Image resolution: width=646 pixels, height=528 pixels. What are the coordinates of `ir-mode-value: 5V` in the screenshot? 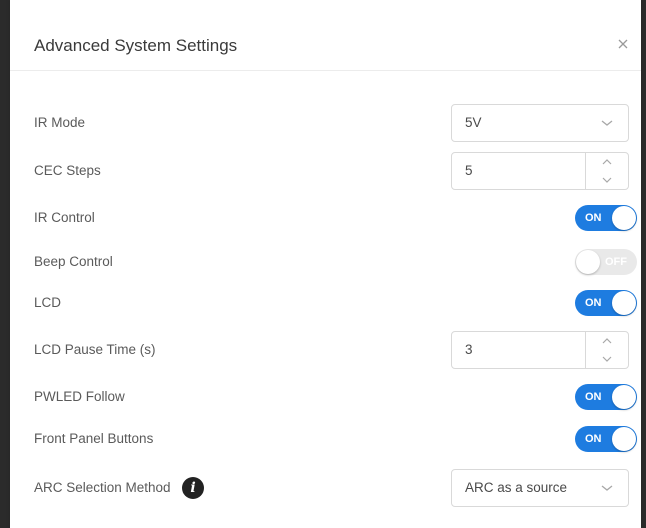 It's located at (473, 122).